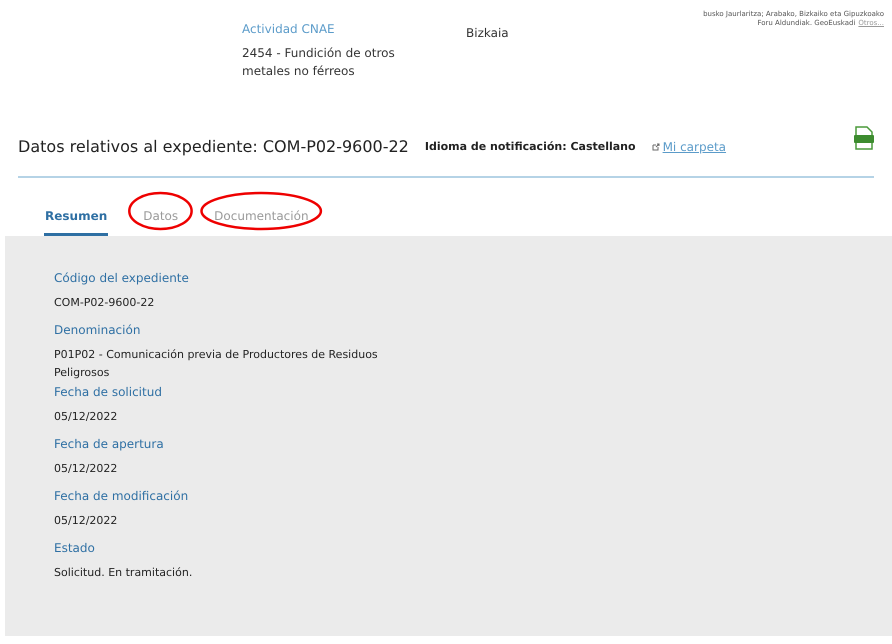  What do you see at coordinates (656, 147) in the screenshot?
I see `external-link-icon` at bounding box center [656, 147].